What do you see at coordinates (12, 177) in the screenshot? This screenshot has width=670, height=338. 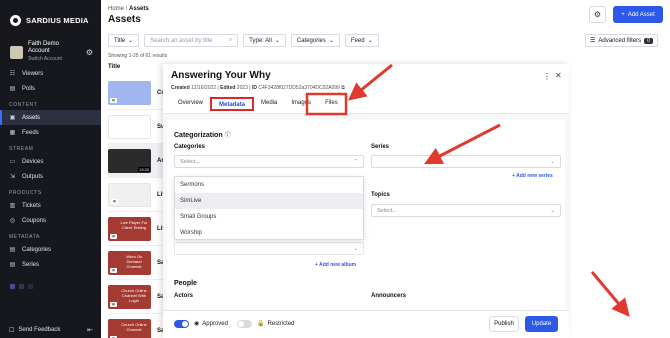 I see `outputs-icon: ⇲` at bounding box center [12, 177].